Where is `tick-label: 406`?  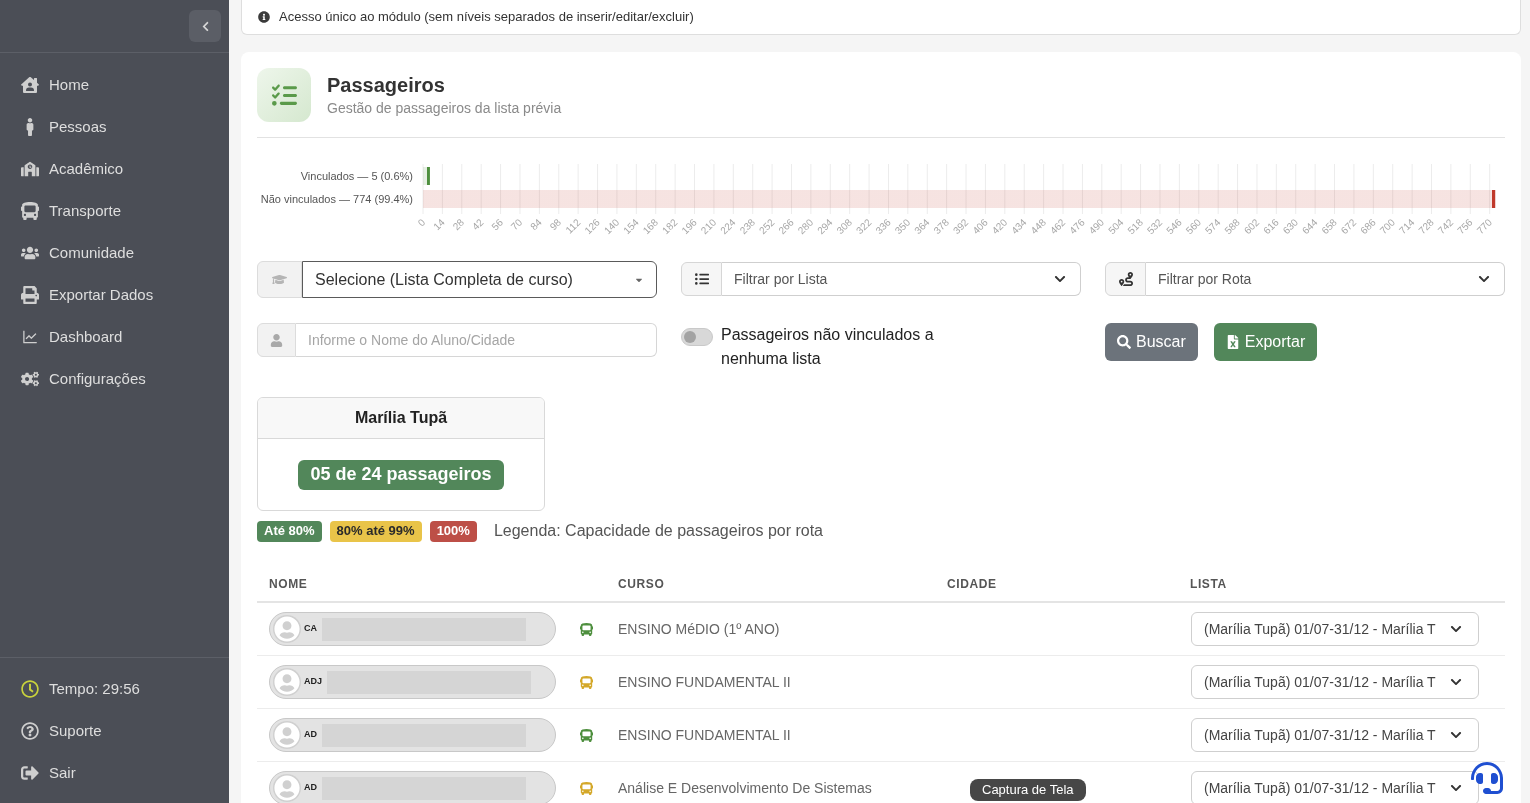
tick-label: 406 is located at coordinates (980, 226).